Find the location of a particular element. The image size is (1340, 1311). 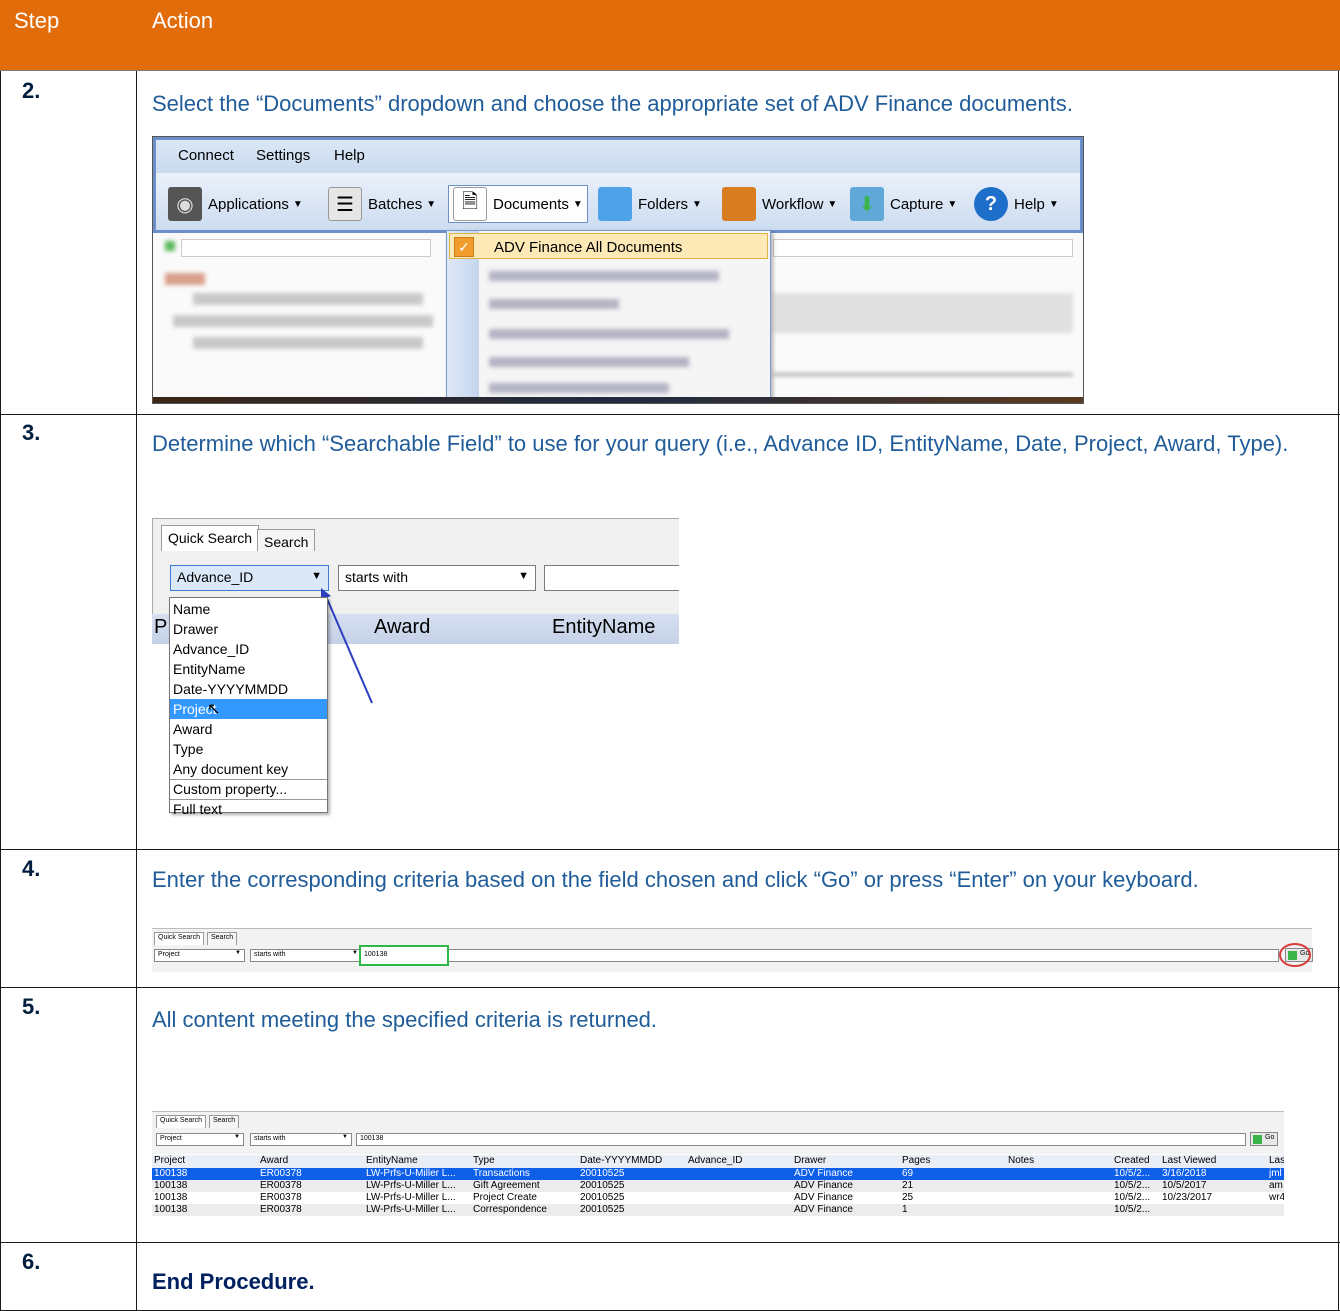

help-icon: ? is located at coordinates (991, 204).